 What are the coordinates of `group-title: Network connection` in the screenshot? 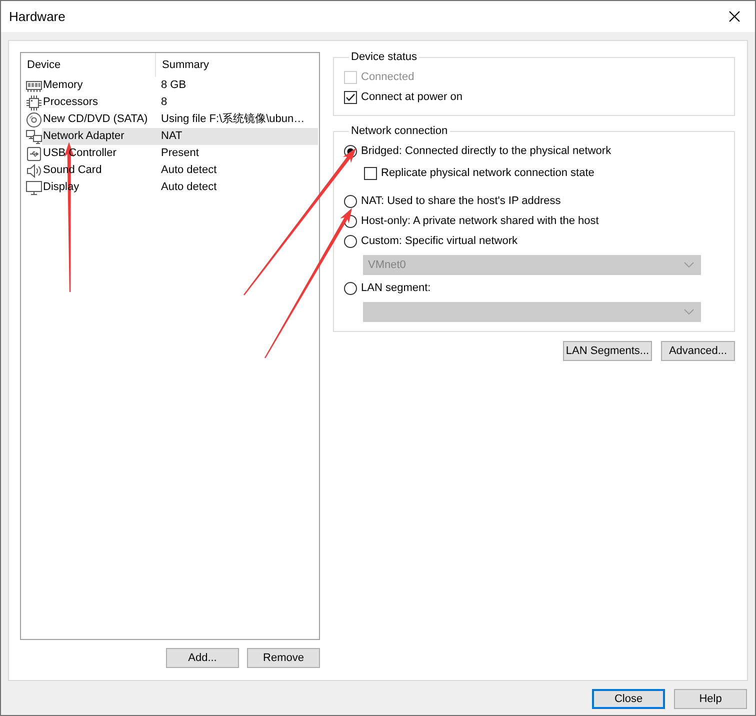 It's located at (399, 131).